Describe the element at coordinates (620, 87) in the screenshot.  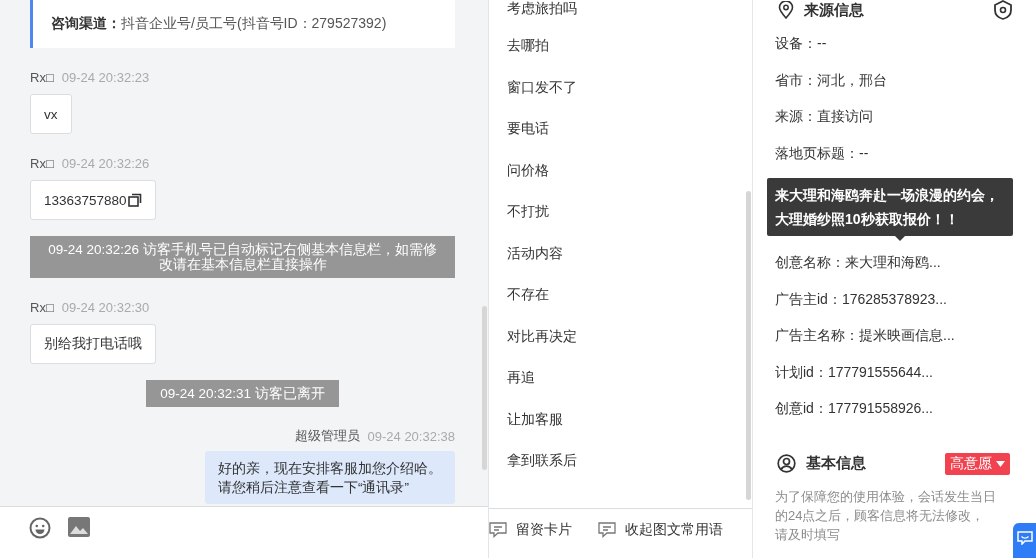
I see `quick-reply-item: 窗口发不了` at that location.